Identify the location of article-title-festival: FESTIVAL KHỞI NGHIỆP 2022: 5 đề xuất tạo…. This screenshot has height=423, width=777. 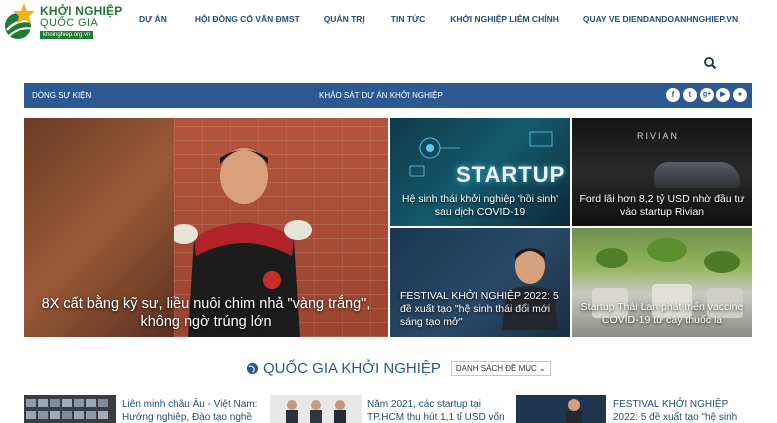
(480, 309).